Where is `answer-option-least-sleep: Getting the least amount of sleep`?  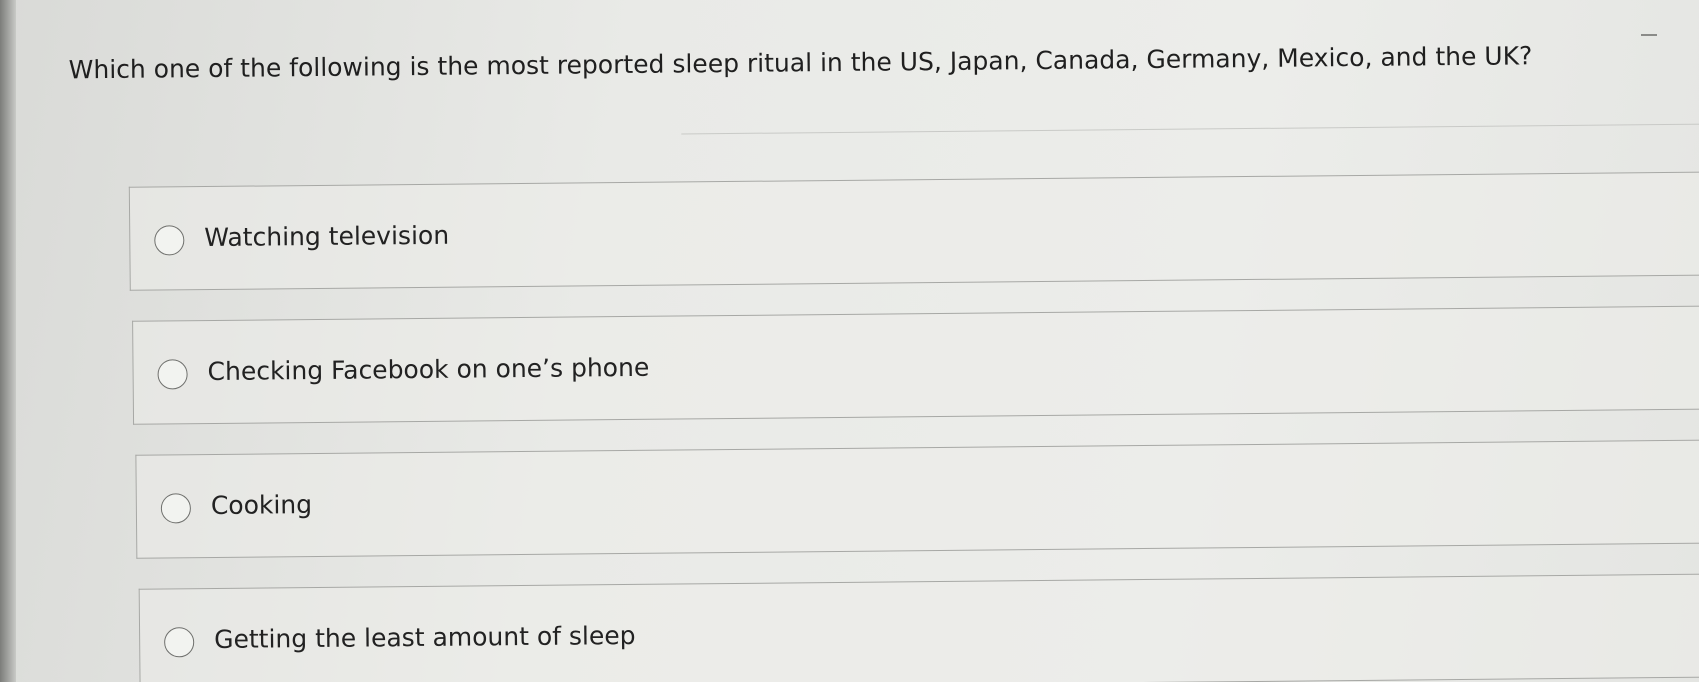 answer-option-least-sleep: Getting the least amount of sleep is located at coordinates (918, 627).